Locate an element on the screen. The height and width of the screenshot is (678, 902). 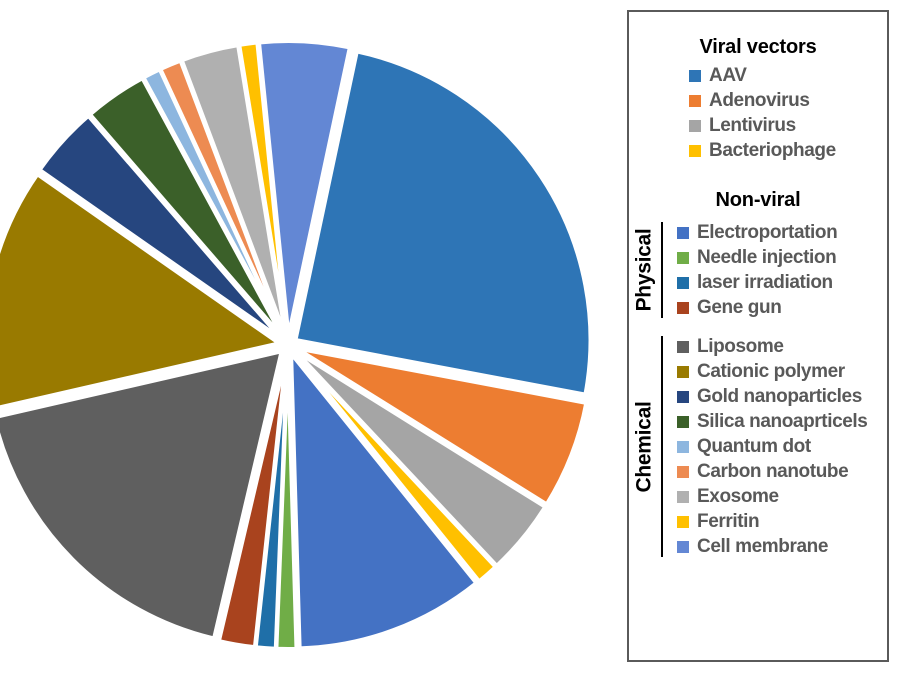
legend-item: Exosome is located at coordinates (776, 496).